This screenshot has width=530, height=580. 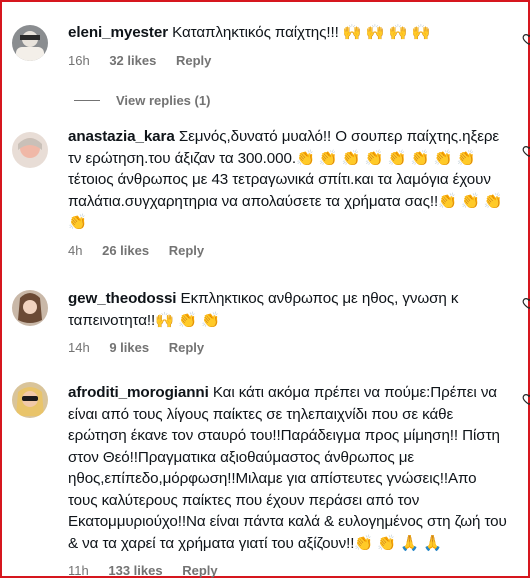 What do you see at coordinates (125, 251) in the screenshot?
I see `comment-likes: 26 likes` at bounding box center [125, 251].